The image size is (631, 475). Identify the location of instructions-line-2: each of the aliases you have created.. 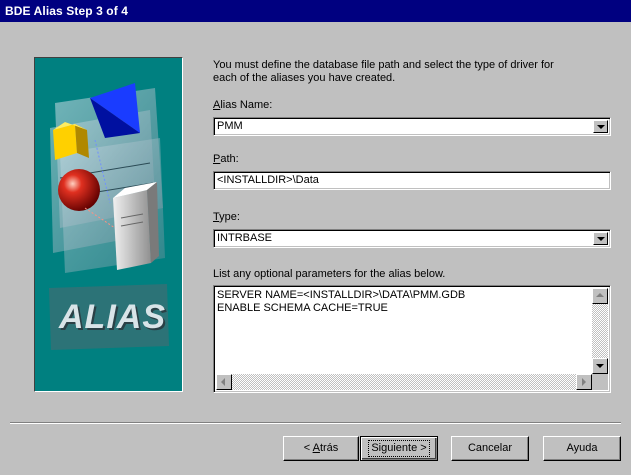
(304, 78).